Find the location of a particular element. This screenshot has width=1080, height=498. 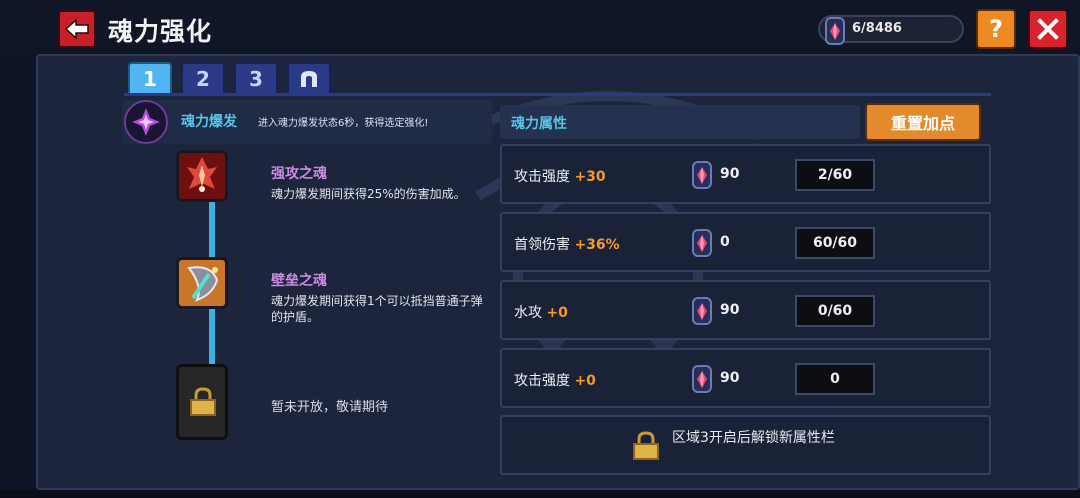

attribute-row: 攻击强度 +30 90 2/60 is located at coordinates (745, 174).